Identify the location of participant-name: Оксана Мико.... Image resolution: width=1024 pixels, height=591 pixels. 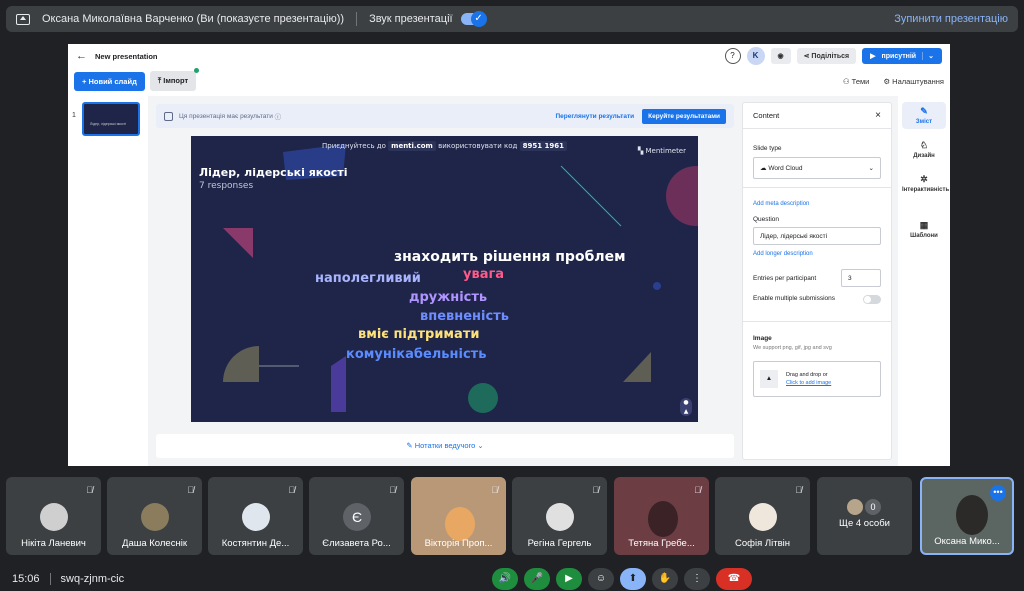
(967, 541).